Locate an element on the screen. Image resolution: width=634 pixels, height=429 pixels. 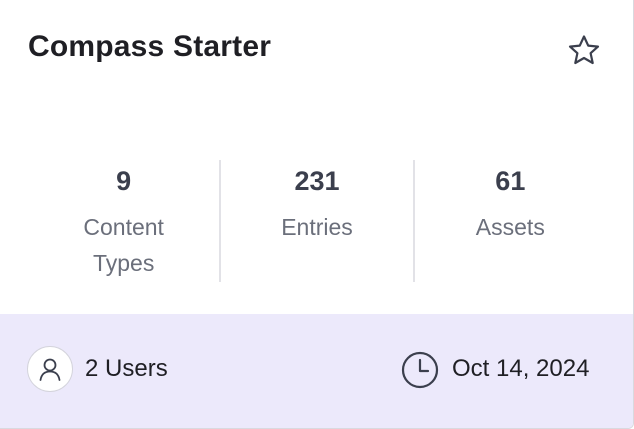
stat-value: 61 is located at coordinates (510, 181).